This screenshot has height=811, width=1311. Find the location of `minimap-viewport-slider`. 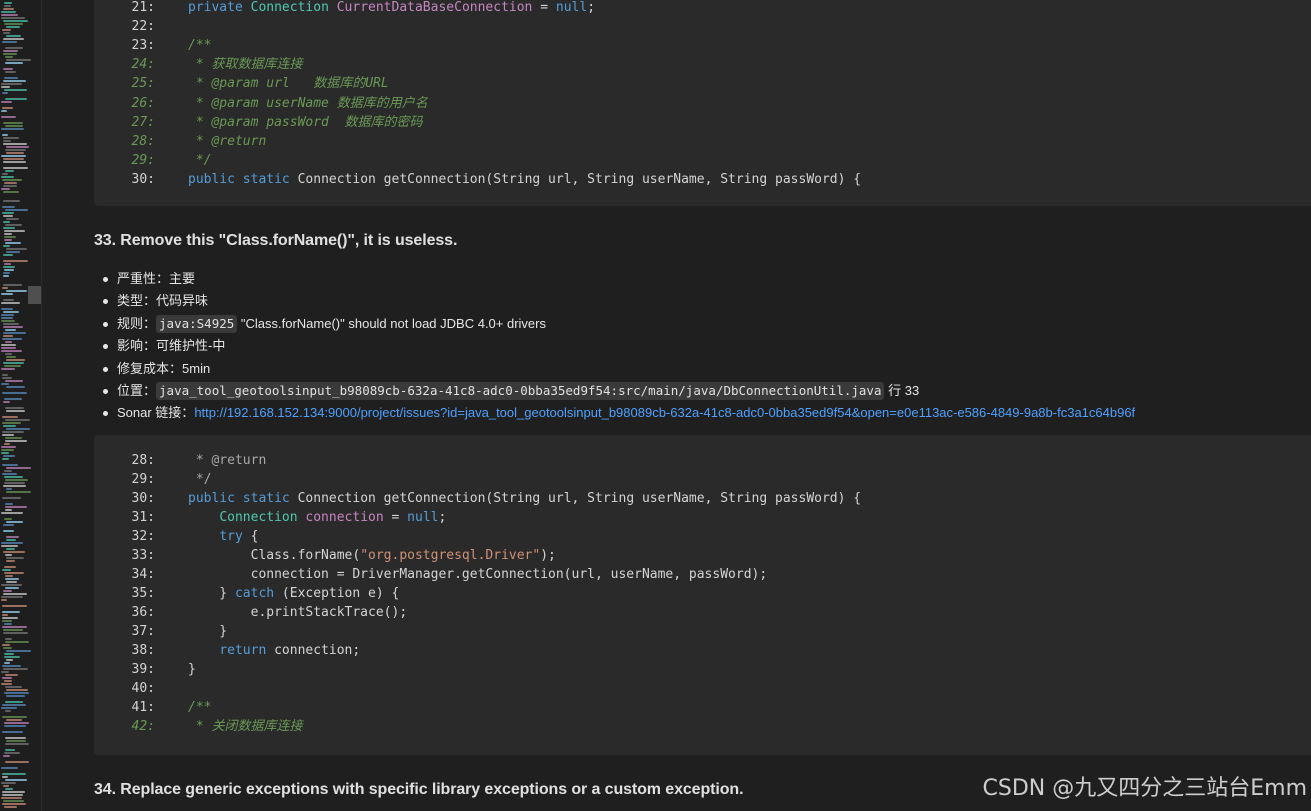

minimap-viewport-slider is located at coordinates (34, 295).